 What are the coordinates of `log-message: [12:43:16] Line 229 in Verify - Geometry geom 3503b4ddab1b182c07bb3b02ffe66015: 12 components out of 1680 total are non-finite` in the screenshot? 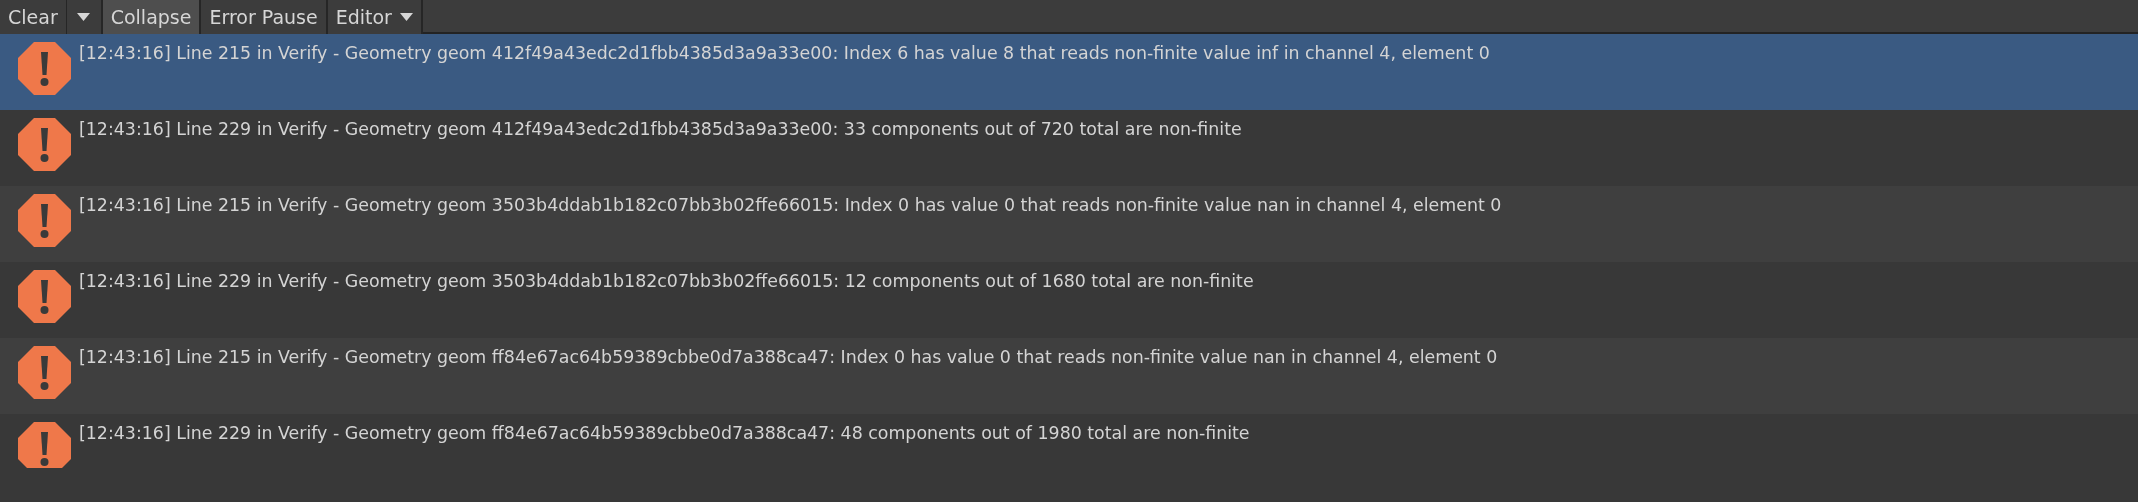 It's located at (666, 281).